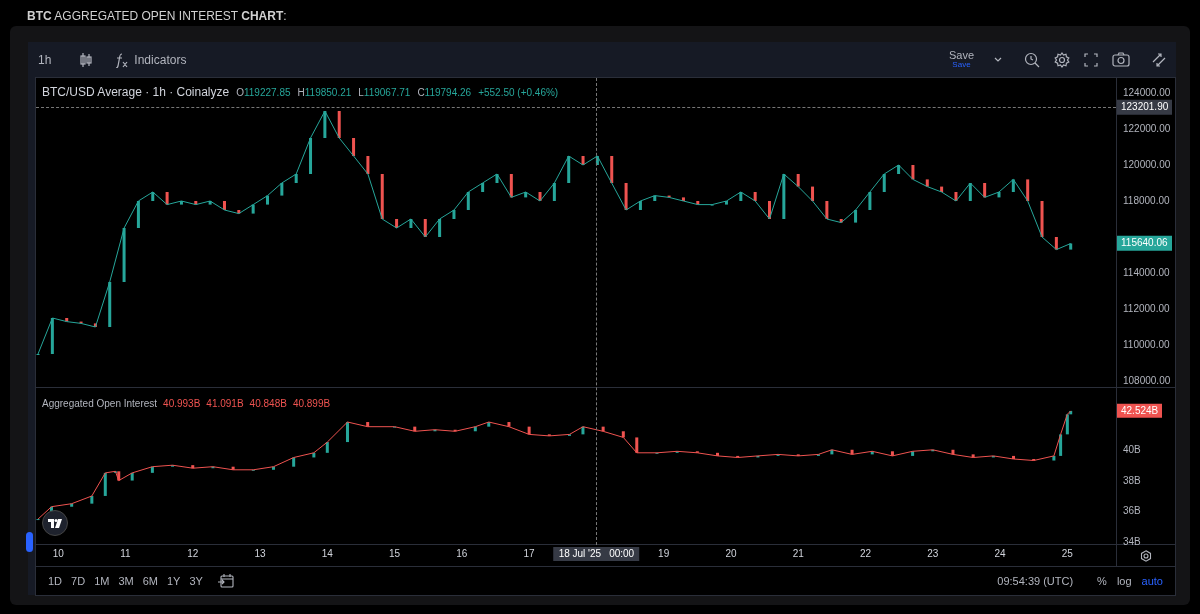  What do you see at coordinates (1146, 345) in the screenshot?
I see `axis-label: 110000.00` at bounding box center [1146, 345].